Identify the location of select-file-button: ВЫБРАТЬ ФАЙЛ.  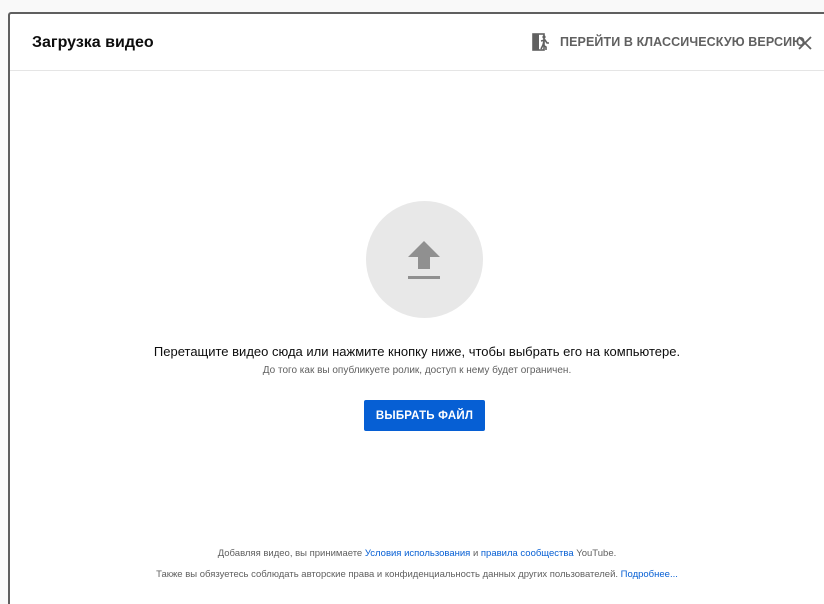
(424, 415).